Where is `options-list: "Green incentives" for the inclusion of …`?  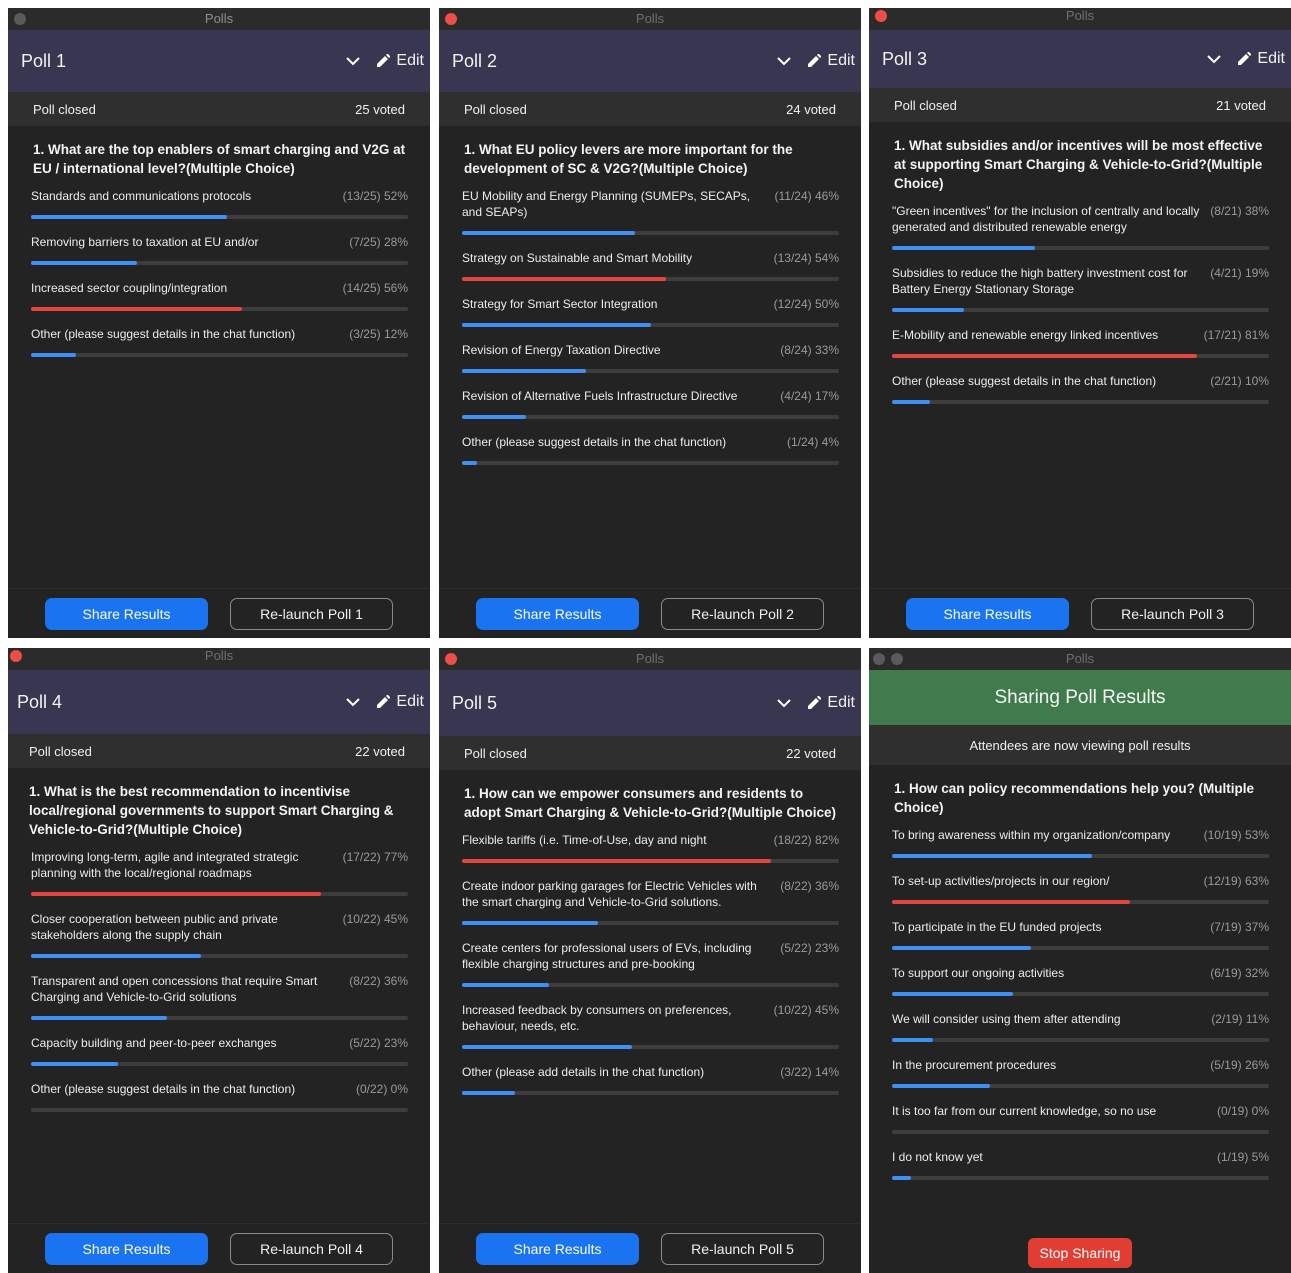 options-list: "Green incentives" for the inclusion of … is located at coordinates (1080, 303).